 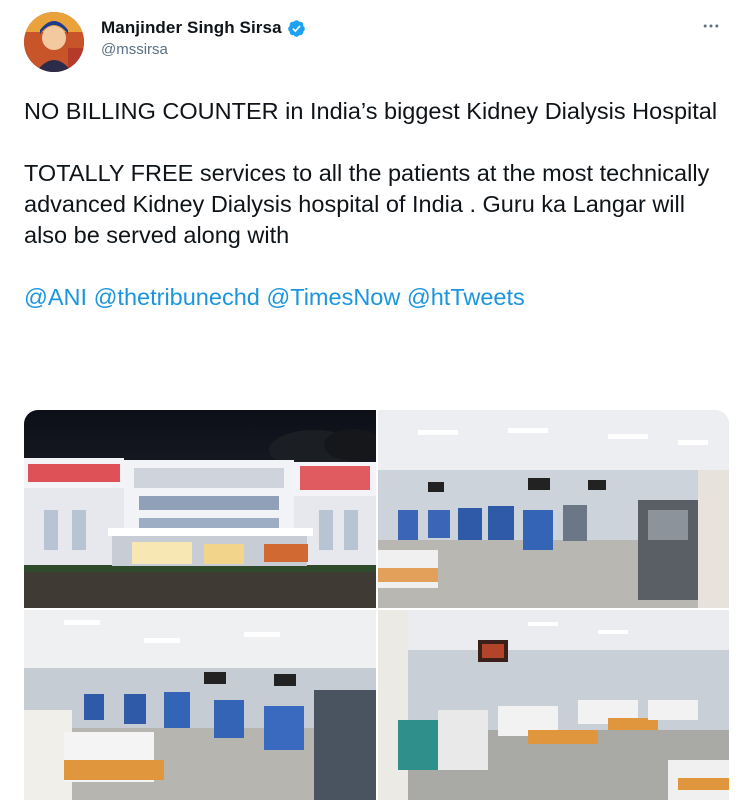 What do you see at coordinates (466, 297) in the screenshot?
I see `mention-link: @htTweets` at bounding box center [466, 297].